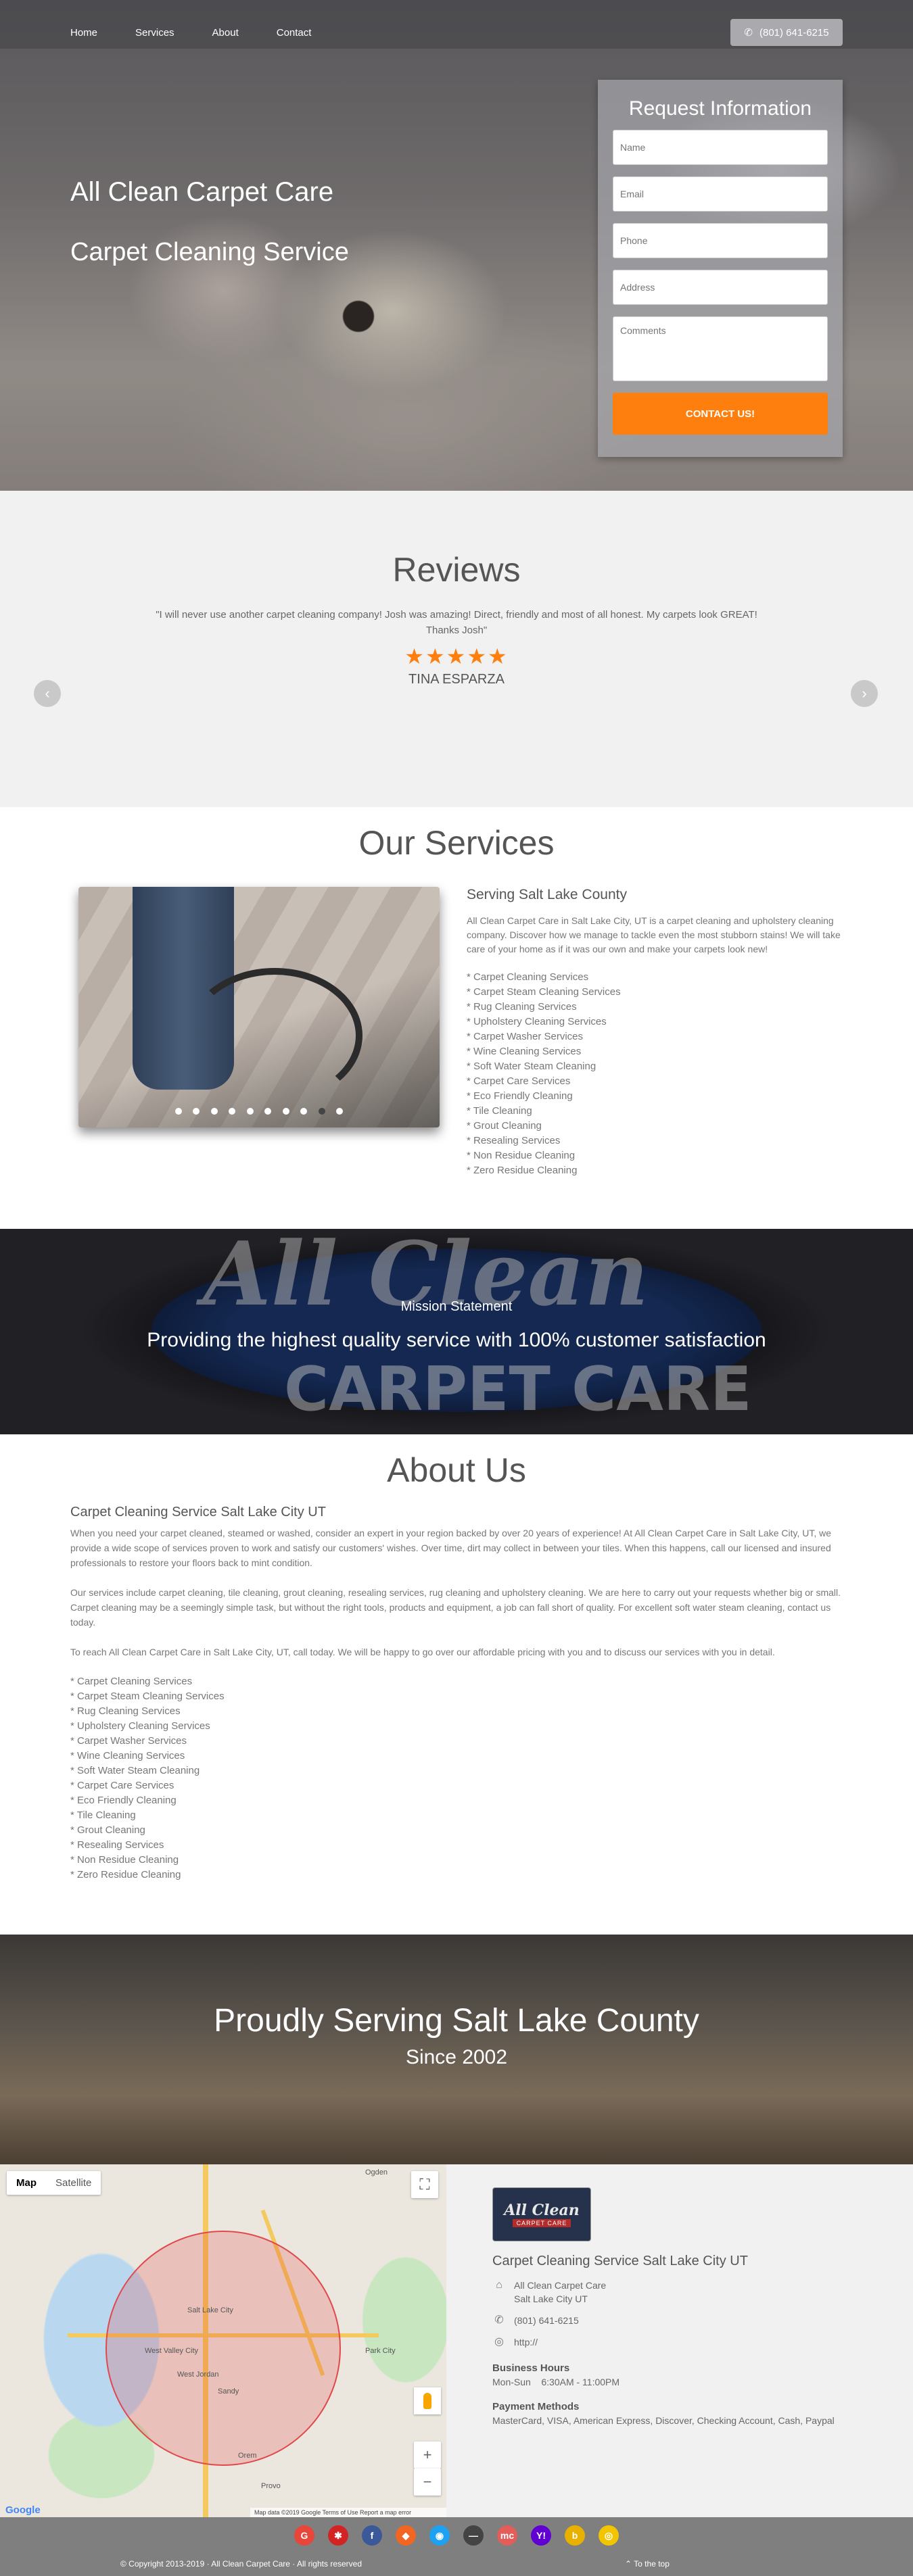 The height and width of the screenshot is (2576, 913). What do you see at coordinates (427, 2400) in the screenshot?
I see `street-view-pegman-icon` at bounding box center [427, 2400].